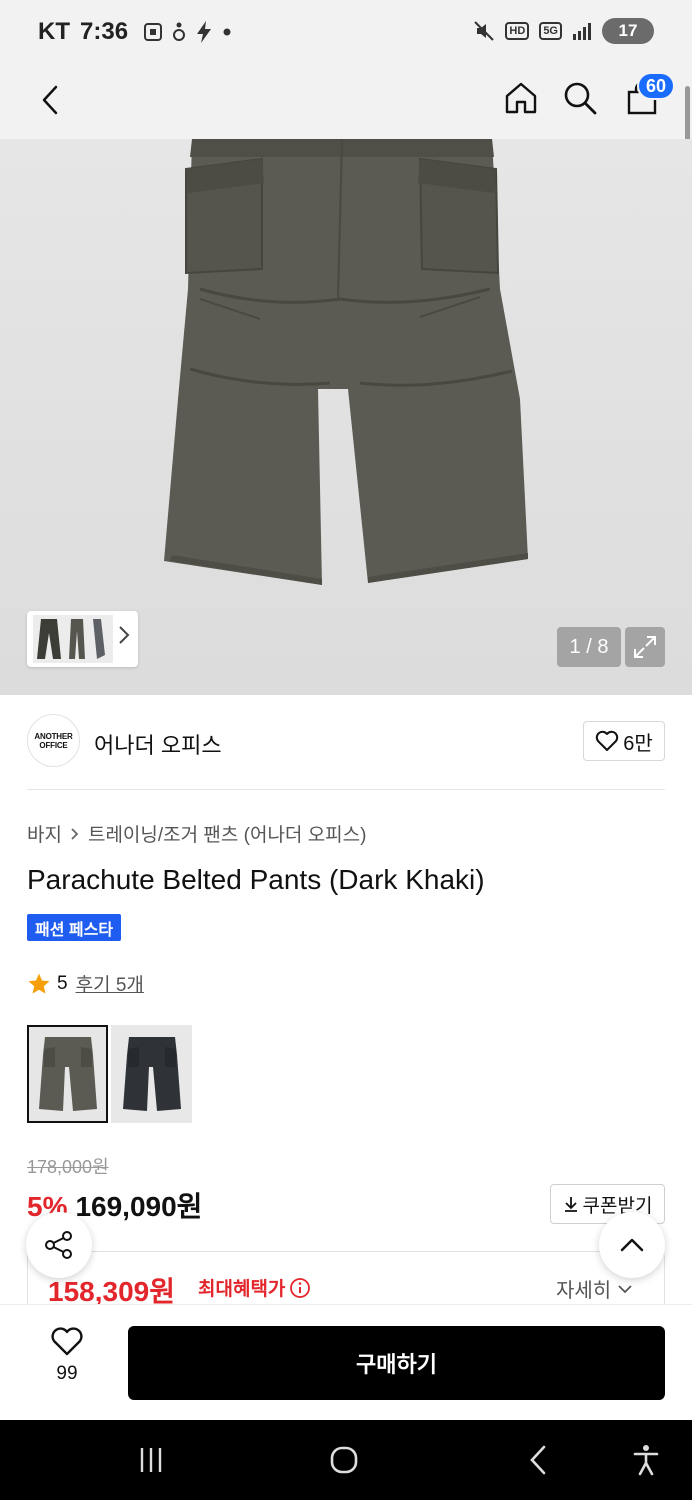 The image size is (692, 1500). What do you see at coordinates (158, 744) in the screenshot?
I see `brand-name: 어나더 오피스` at bounding box center [158, 744].